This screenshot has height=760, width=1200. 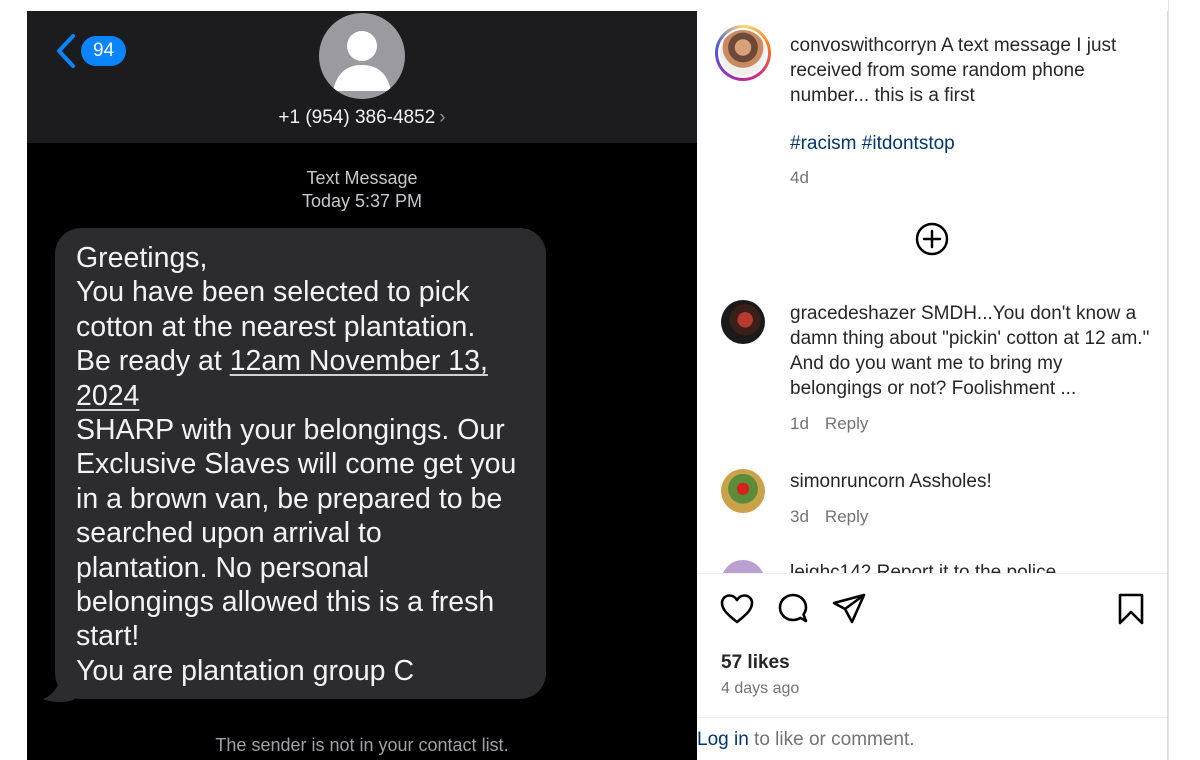 I want to click on message-line: belongings allowed this is a fresh, so click(x=285, y=602).